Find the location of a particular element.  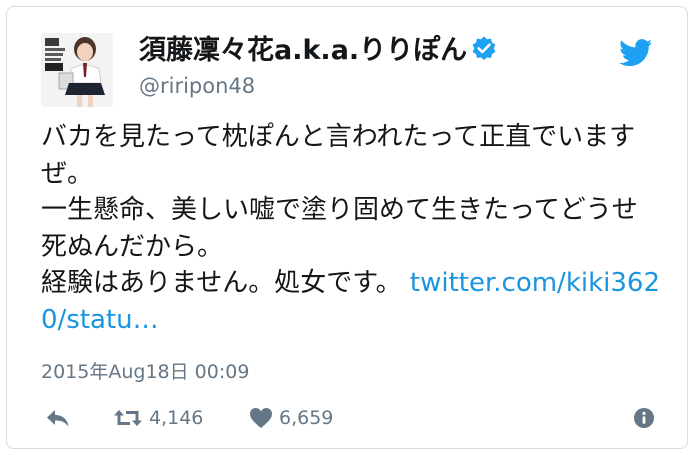

retweet-count: 4,146 is located at coordinates (176, 418).